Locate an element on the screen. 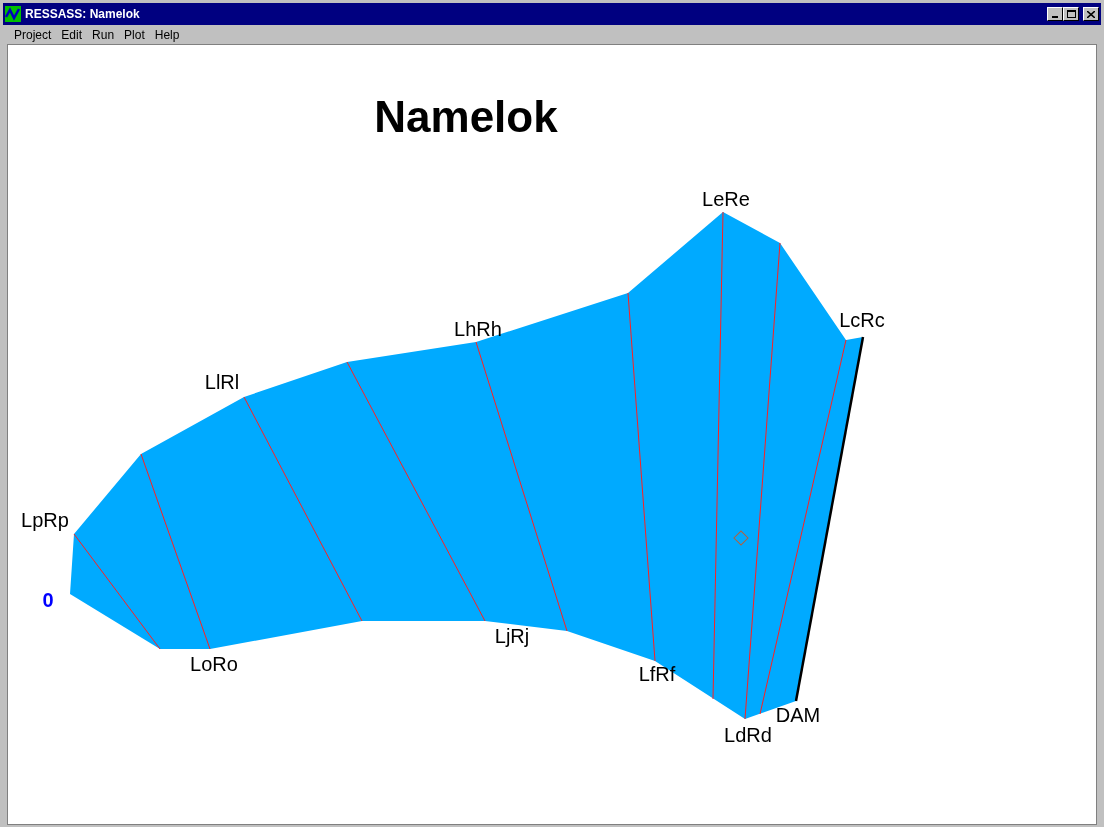 Image resolution: width=1104 pixels, height=827 pixels. section-label: LeRe is located at coordinates (726, 199).